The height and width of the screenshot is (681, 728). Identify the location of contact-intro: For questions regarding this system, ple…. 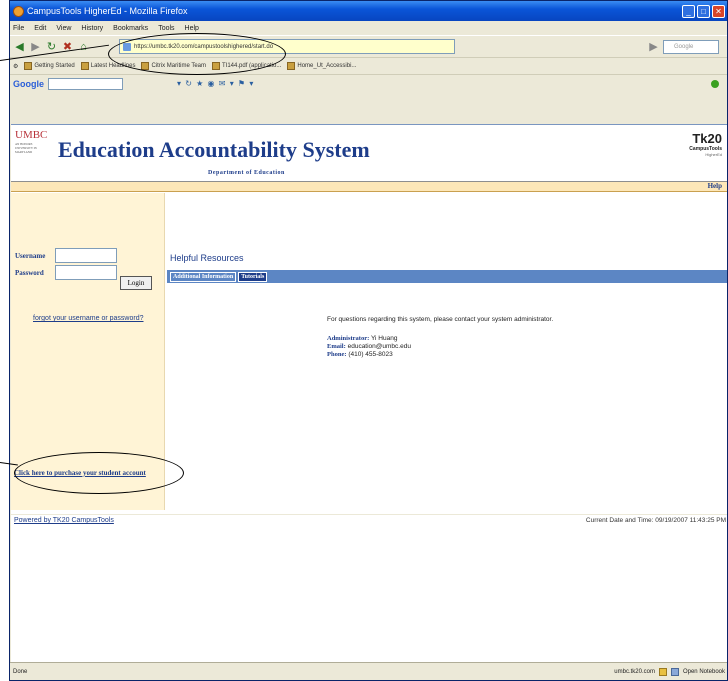
(440, 319).